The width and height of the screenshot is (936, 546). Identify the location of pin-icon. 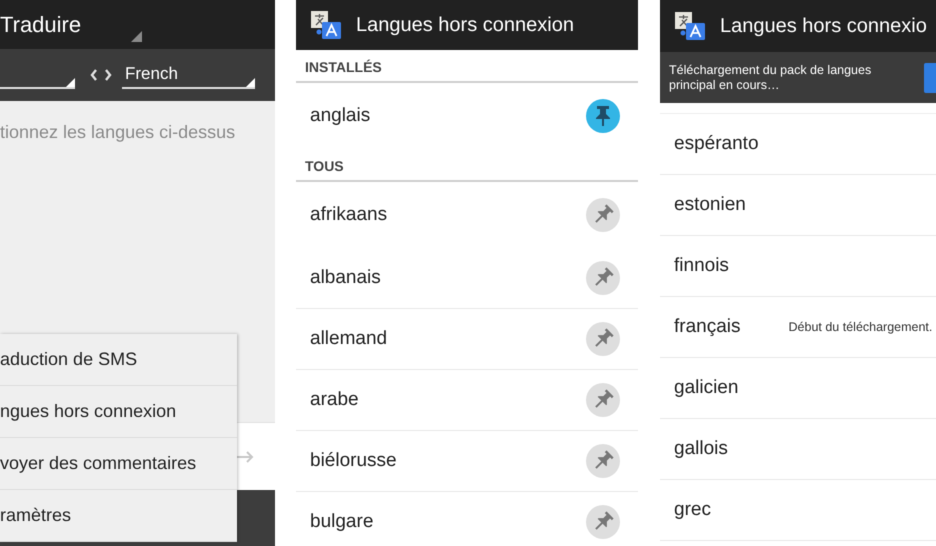
(603, 116).